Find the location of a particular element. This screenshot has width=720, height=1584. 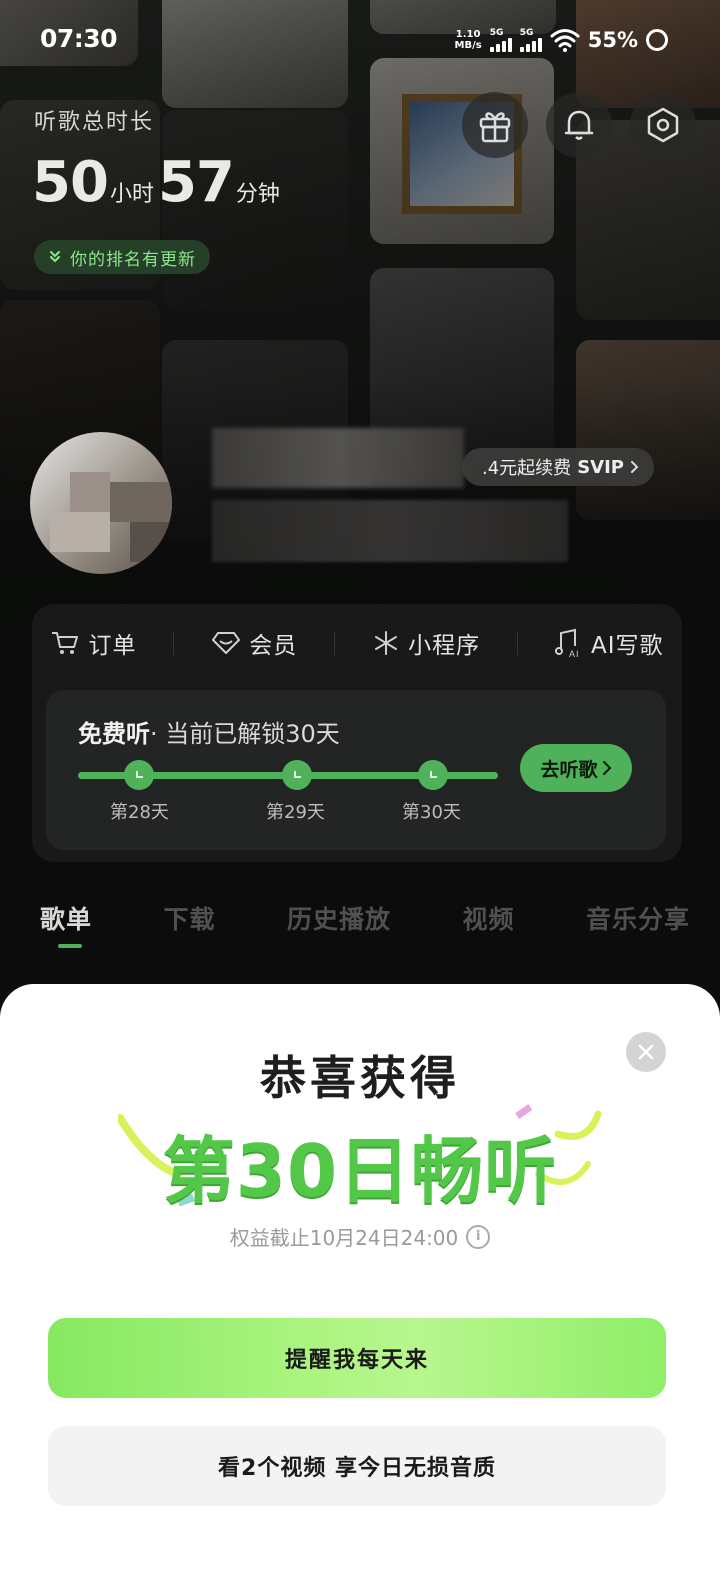

settings-button is located at coordinates (663, 125).